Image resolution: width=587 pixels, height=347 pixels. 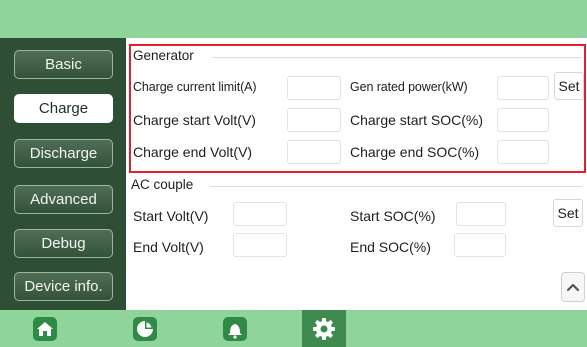 What do you see at coordinates (163, 55) in the screenshot?
I see `generator-section-title: Generator` at bounding box center [163, 55].